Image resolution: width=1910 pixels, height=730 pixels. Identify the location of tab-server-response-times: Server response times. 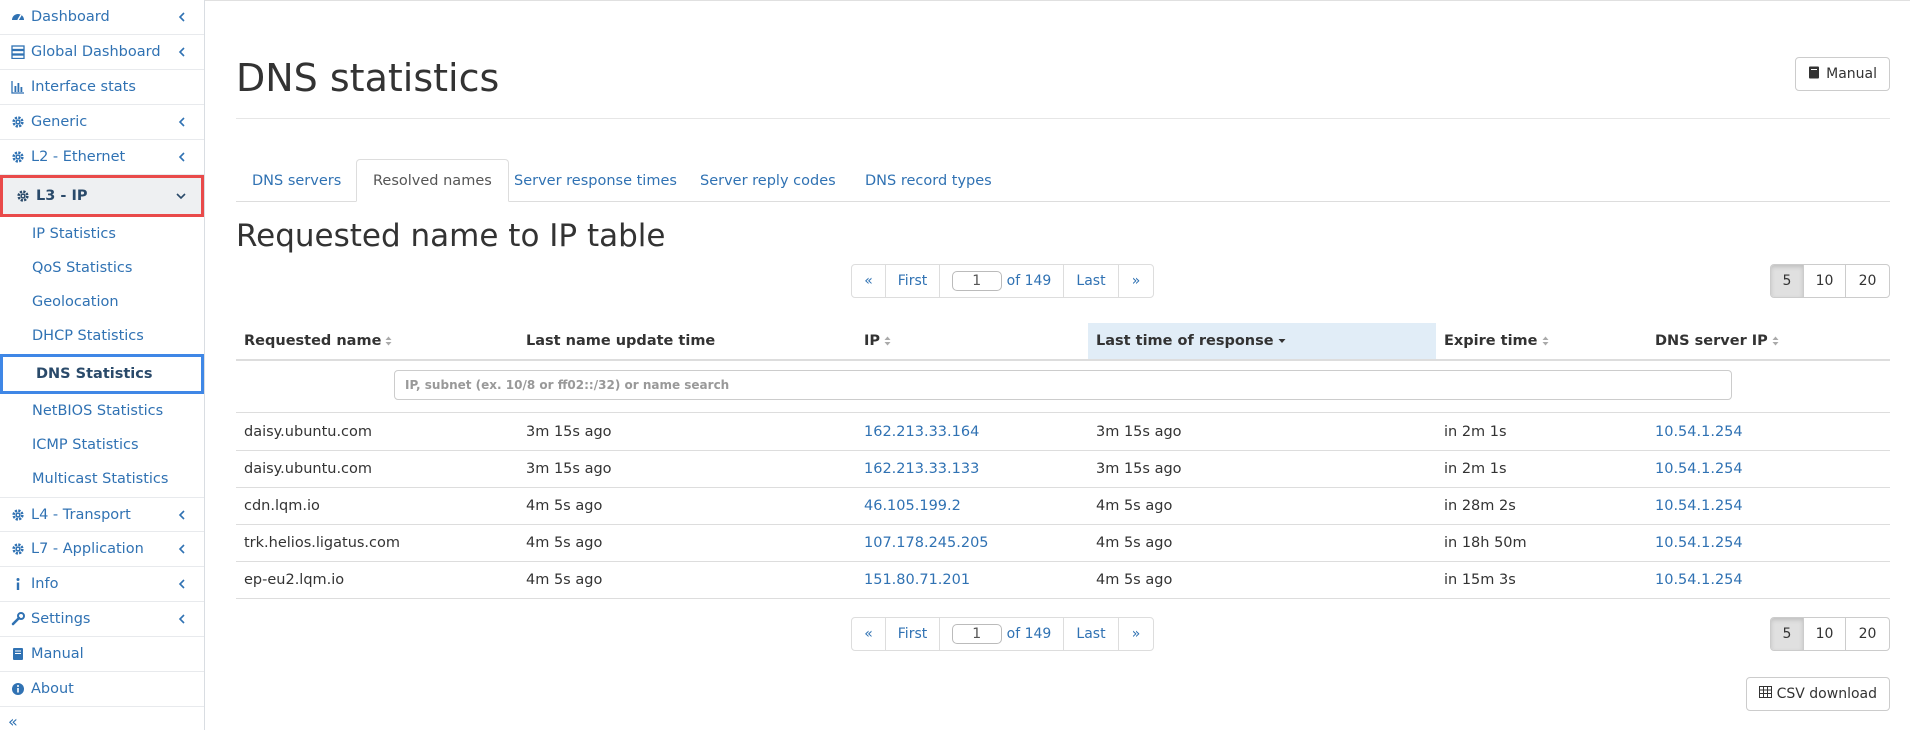
(595, 180).